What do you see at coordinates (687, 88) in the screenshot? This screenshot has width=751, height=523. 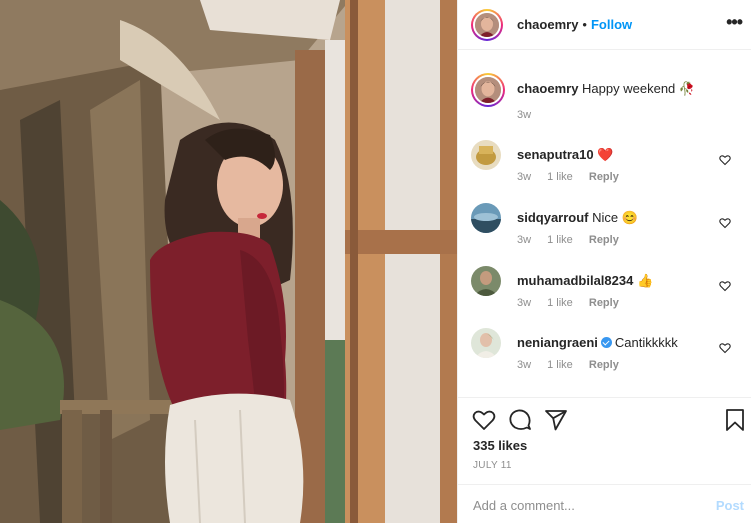 I see `rose-emoji: 🥀` at bounding box center [687, 88].